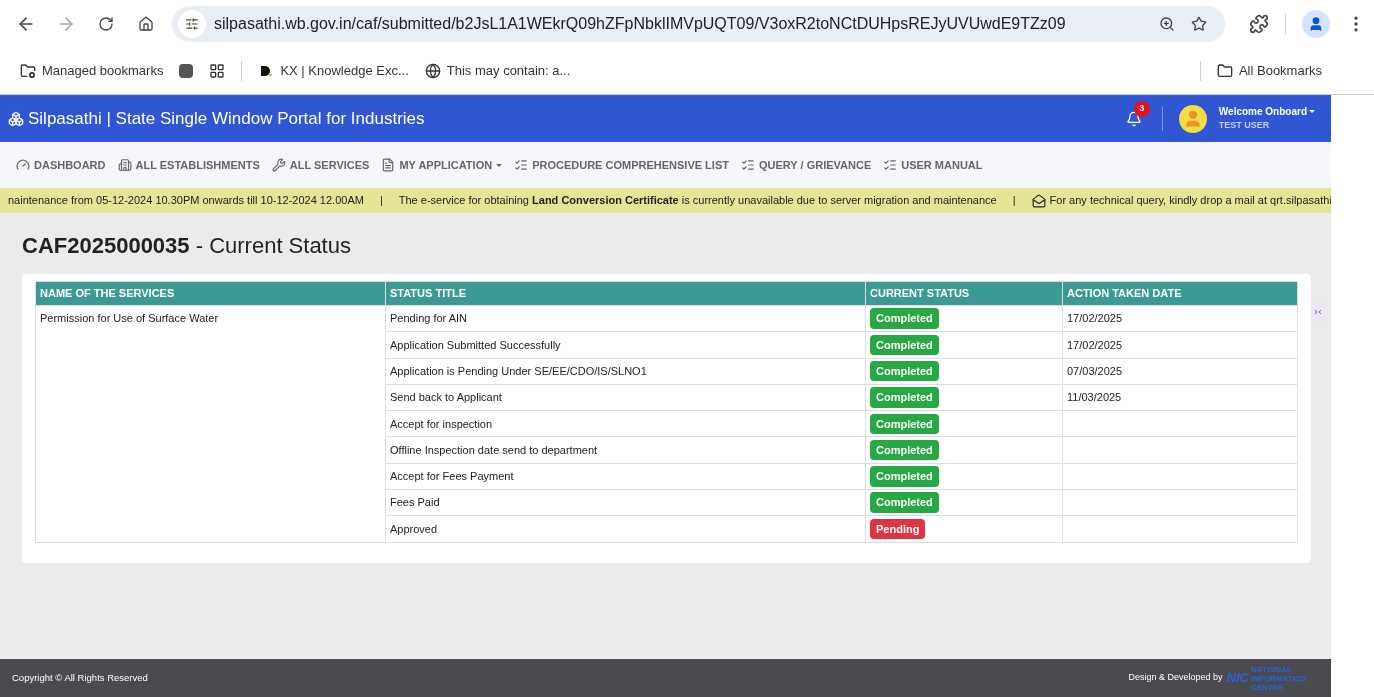 Image resolution: width=1374 pixels, height=697 pixels. Describe the element at coordinates (61, 165) in the screenshot. I see `nav-link: DASHBOARD` at that location.